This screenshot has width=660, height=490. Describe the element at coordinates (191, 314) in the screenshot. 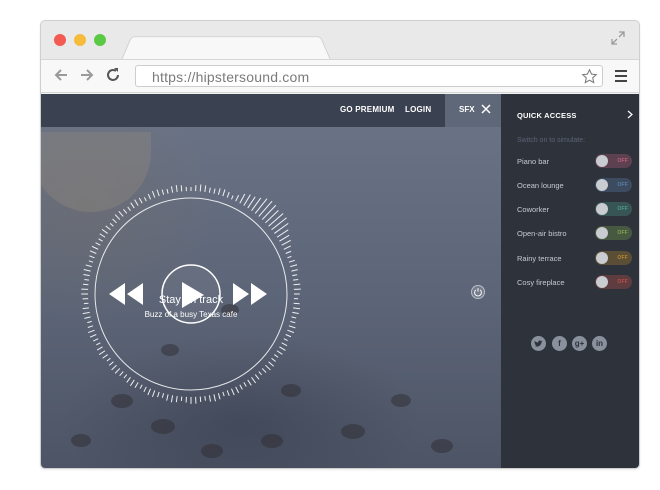

I see `track-subtitle: Buzz of a busy Texas cafe` at that location.